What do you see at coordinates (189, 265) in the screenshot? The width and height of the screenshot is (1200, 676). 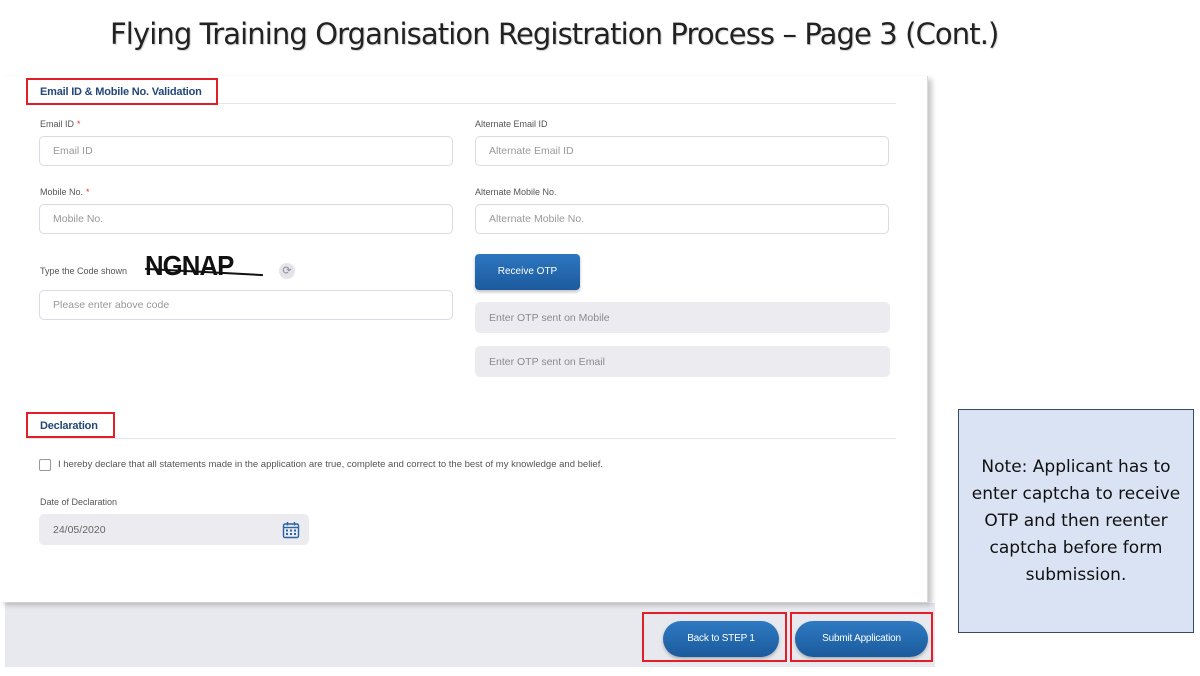 I see `captcha-image: NGNAP` at bounding box center [189, 265].